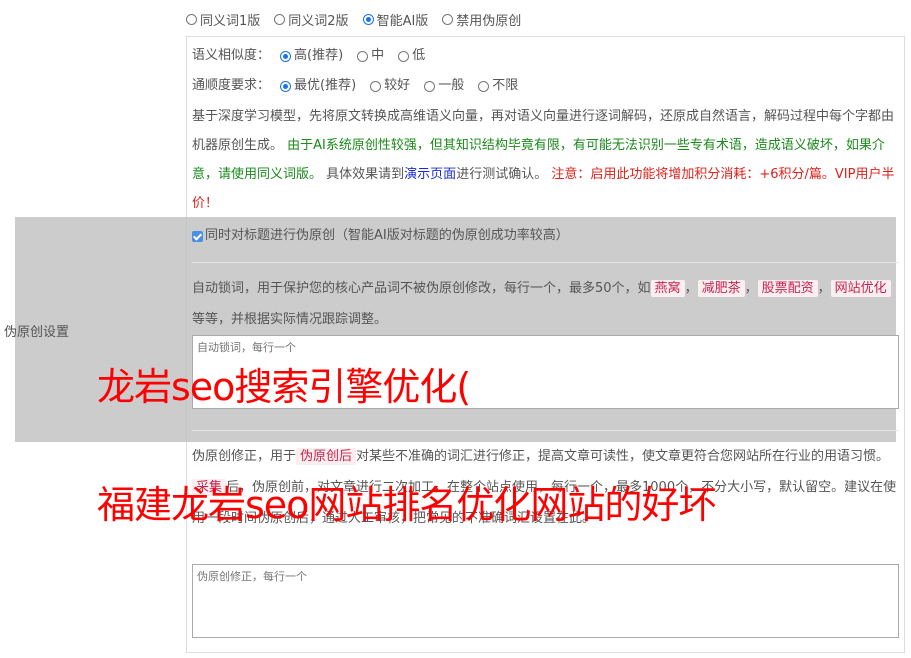 This screenshot has height=658, width=911. Describe the element at coordinates (231, 85) in the screenshot. I see `fluency-label: 通顺度要求：` at that location.